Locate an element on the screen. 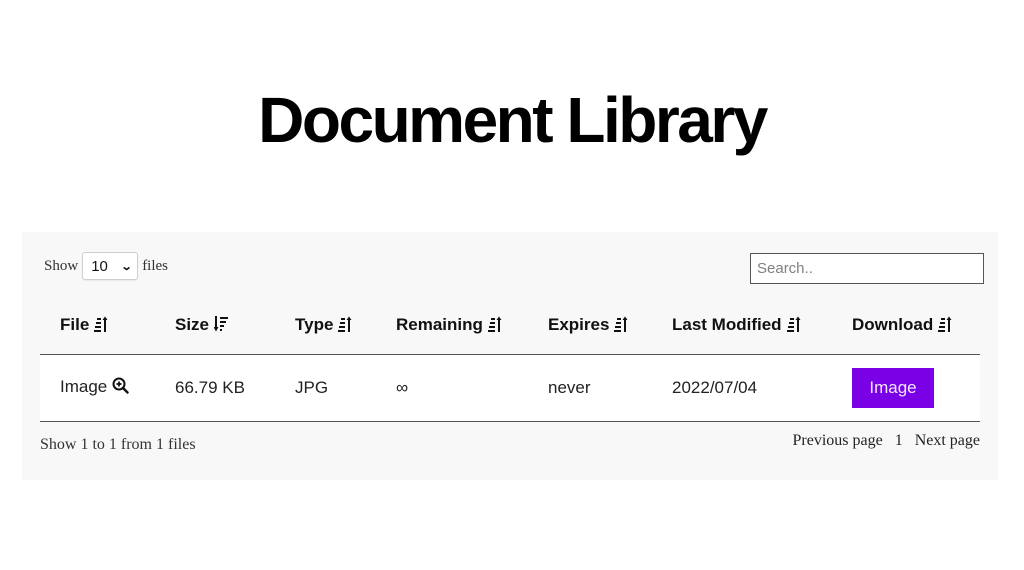 This screenshot has width=1024, height=570. chevron-down-icon: ⌄ is located at coordinates (126, 266).